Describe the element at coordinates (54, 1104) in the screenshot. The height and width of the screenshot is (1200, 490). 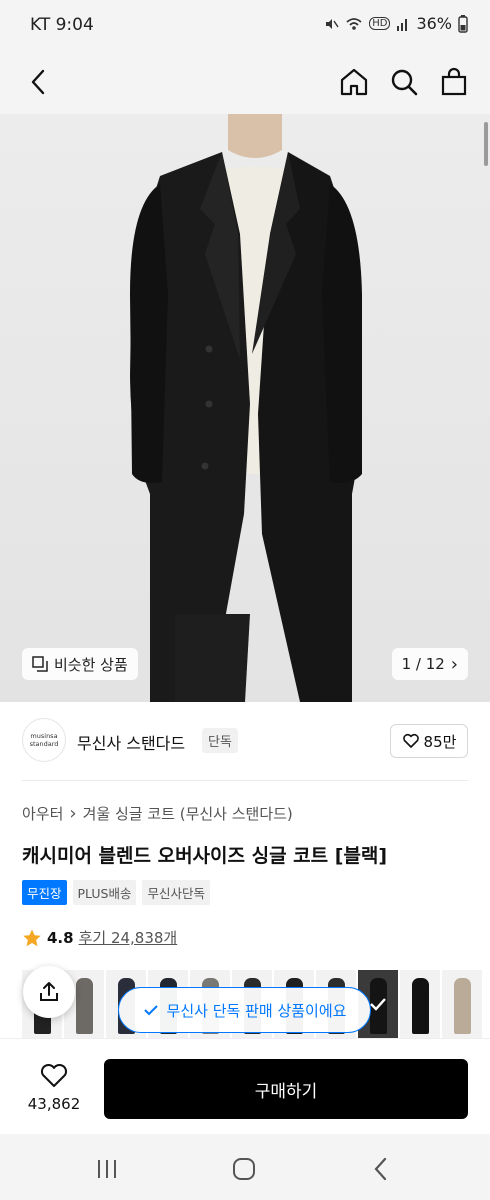
I see `wishlist-count: 43,862` at that location.